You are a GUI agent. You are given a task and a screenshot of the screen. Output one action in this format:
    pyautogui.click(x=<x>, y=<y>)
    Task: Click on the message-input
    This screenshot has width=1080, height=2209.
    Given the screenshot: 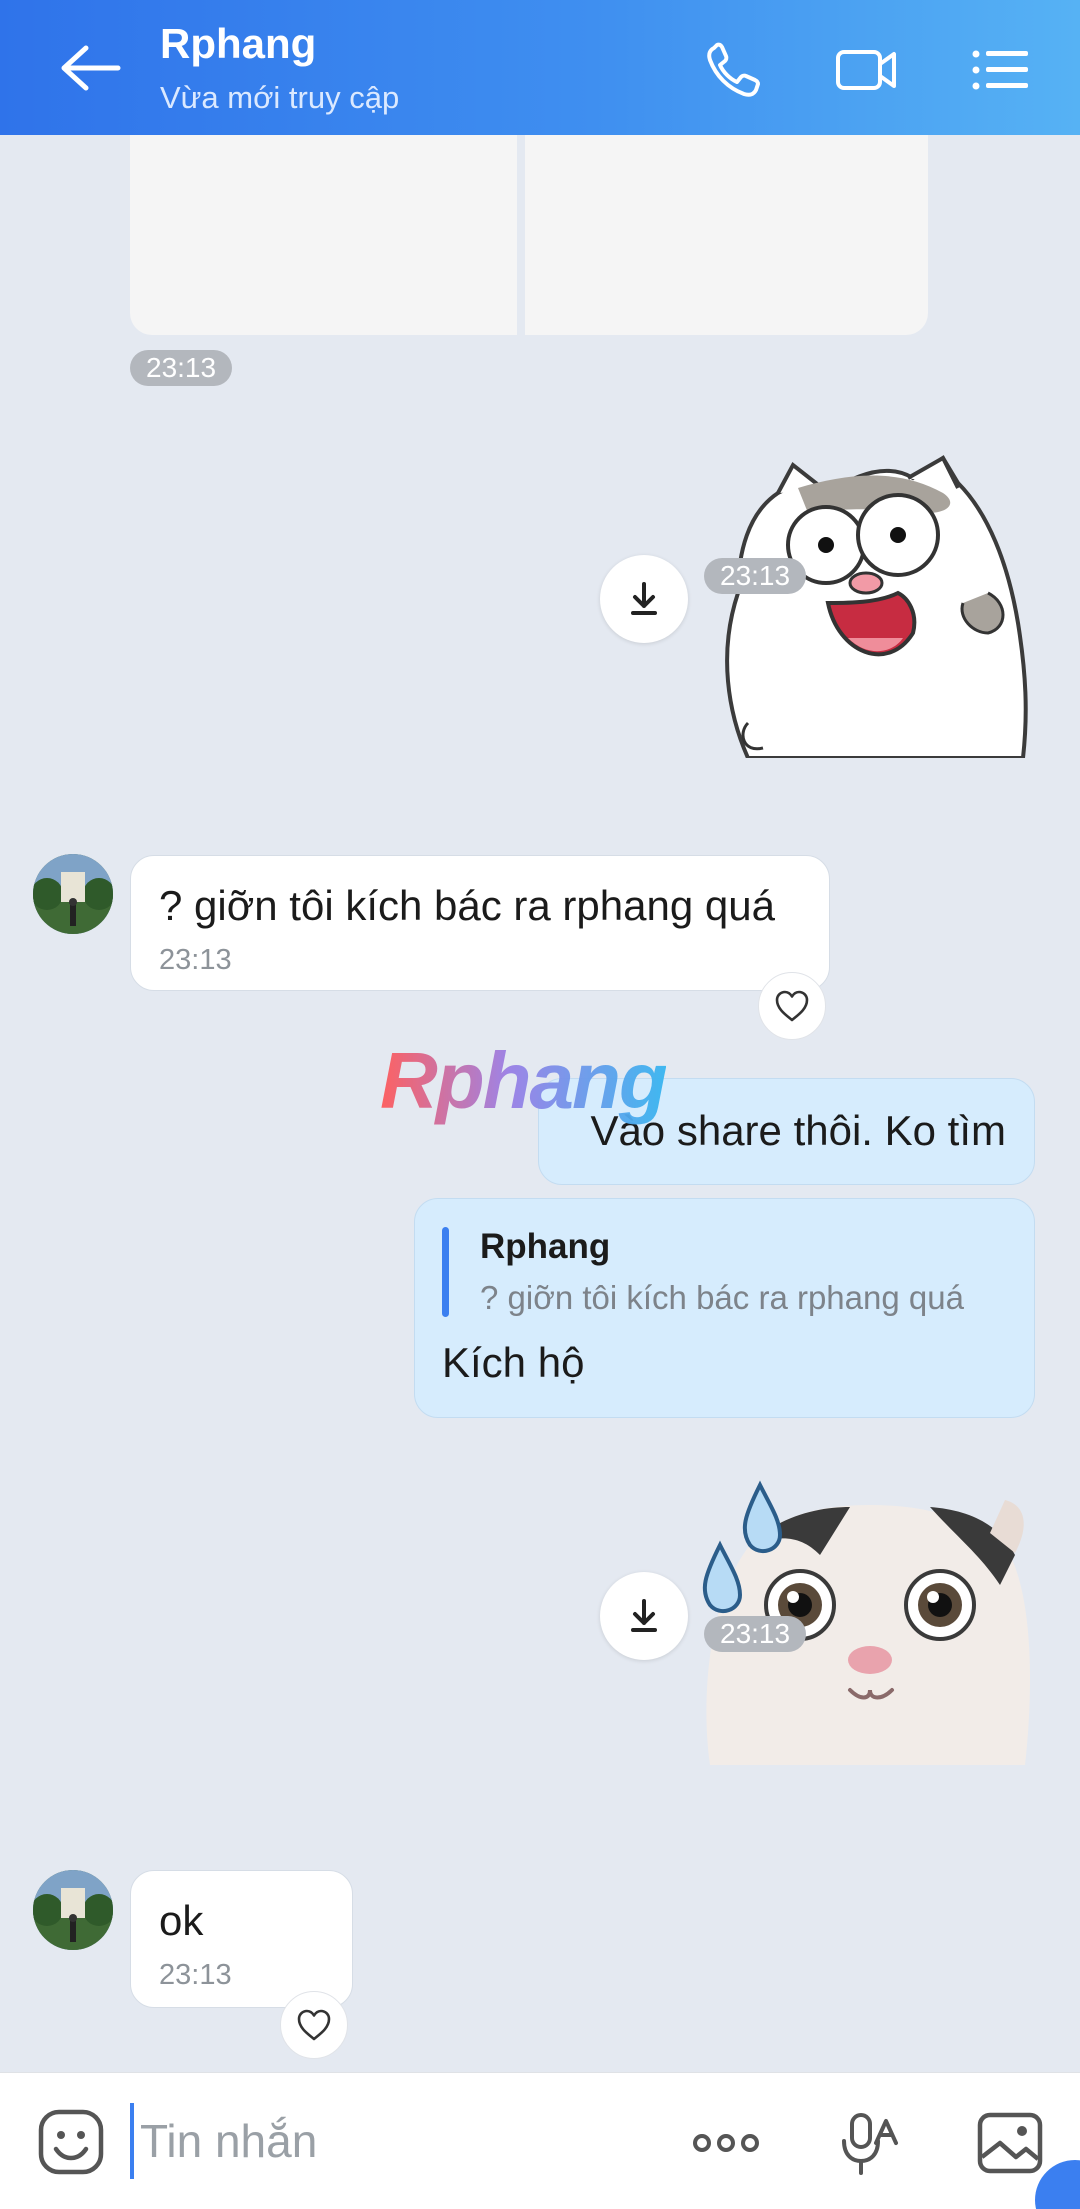 What is the action you would take?
    pyautogui.click(x=390, y=2141)
    